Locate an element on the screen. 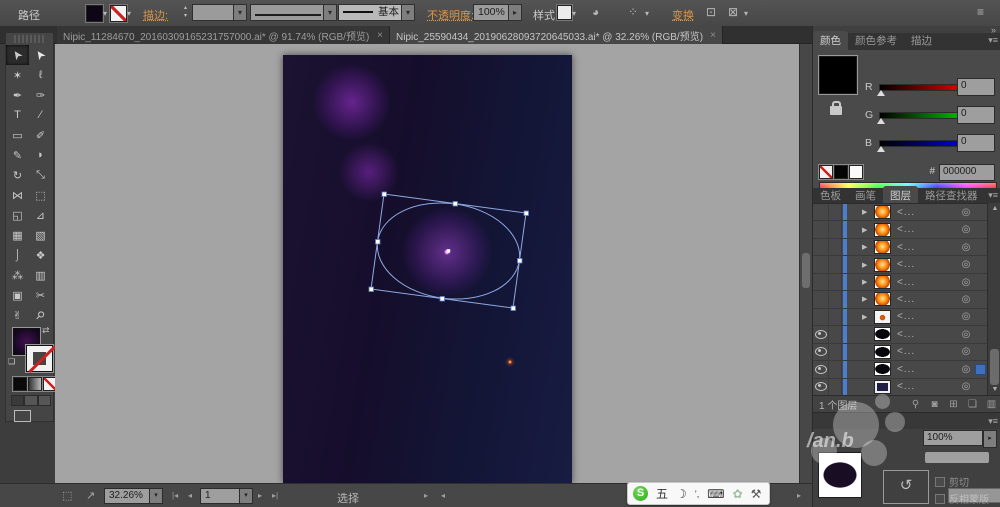  width-profile-select is located at coordinates (287, 12).